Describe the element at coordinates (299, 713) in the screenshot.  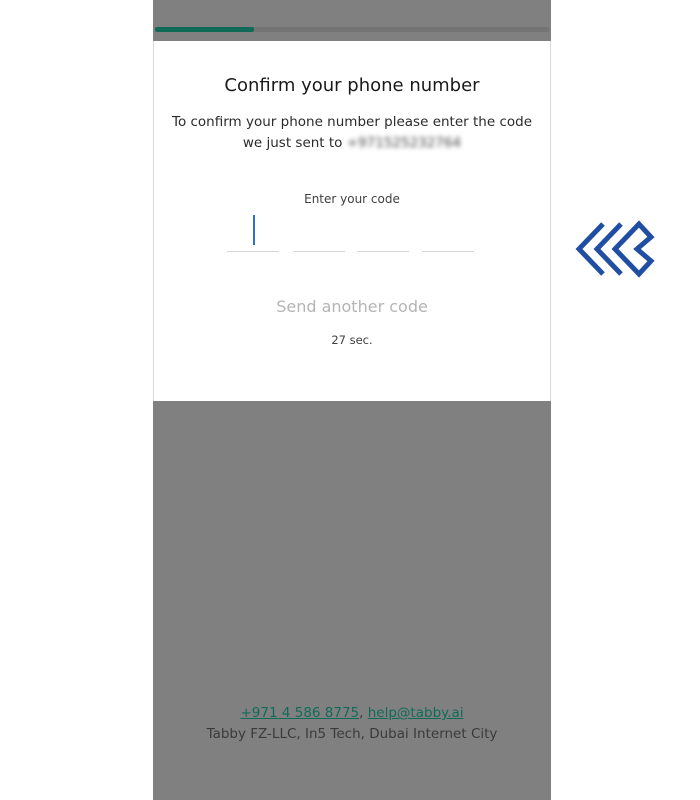
I see `phone-link: +971 4 586 8775` at that location.